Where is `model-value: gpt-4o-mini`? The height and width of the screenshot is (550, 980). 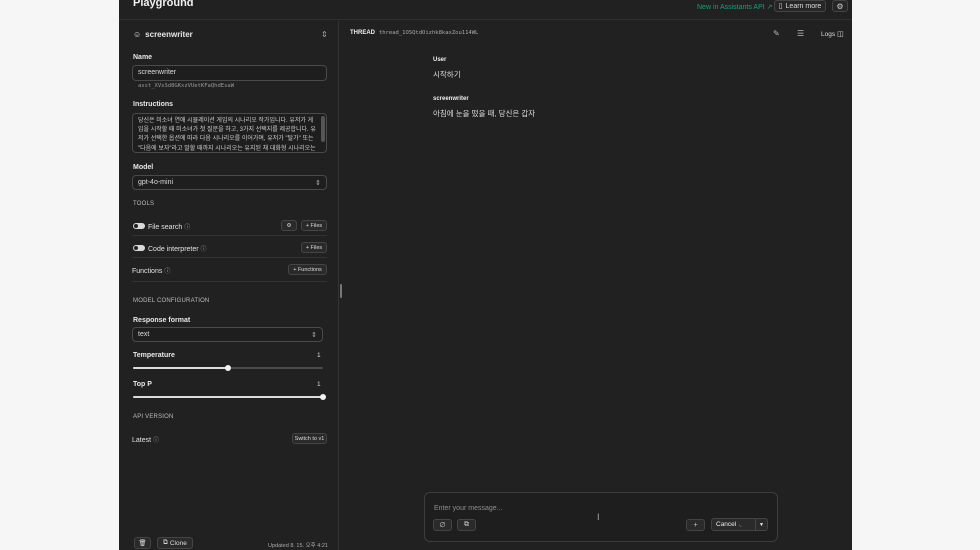 model-value: gpt-4o-mini is located at coordinates (156, 182).